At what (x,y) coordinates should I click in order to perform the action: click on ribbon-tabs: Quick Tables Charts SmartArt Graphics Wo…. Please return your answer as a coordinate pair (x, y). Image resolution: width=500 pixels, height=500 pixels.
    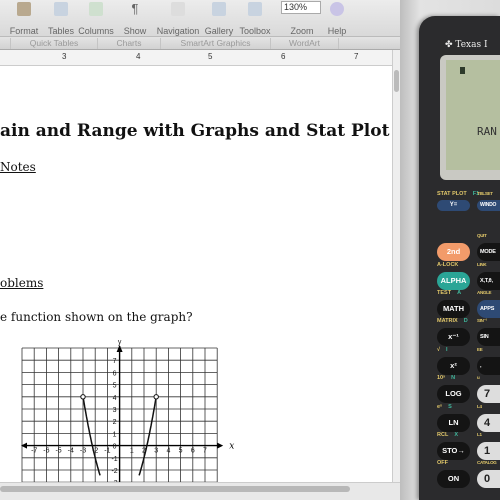
    Looking at the image, I should click on (200, 43).